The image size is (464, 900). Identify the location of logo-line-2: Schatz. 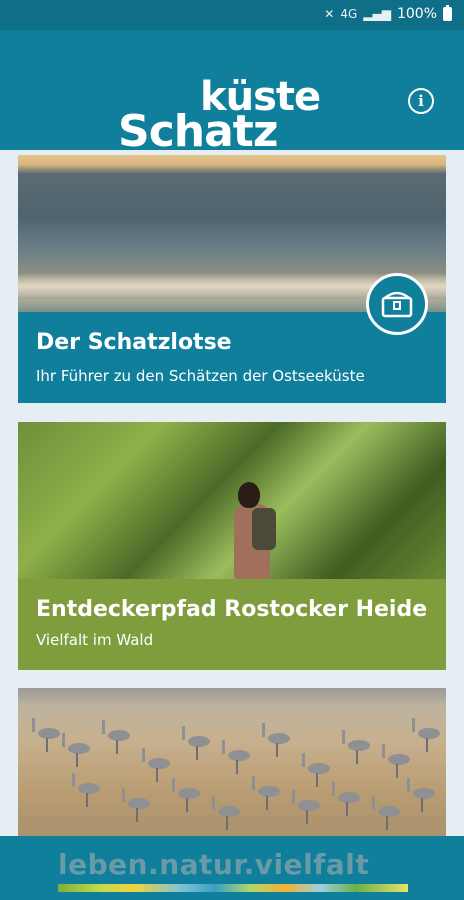
(198, 131).